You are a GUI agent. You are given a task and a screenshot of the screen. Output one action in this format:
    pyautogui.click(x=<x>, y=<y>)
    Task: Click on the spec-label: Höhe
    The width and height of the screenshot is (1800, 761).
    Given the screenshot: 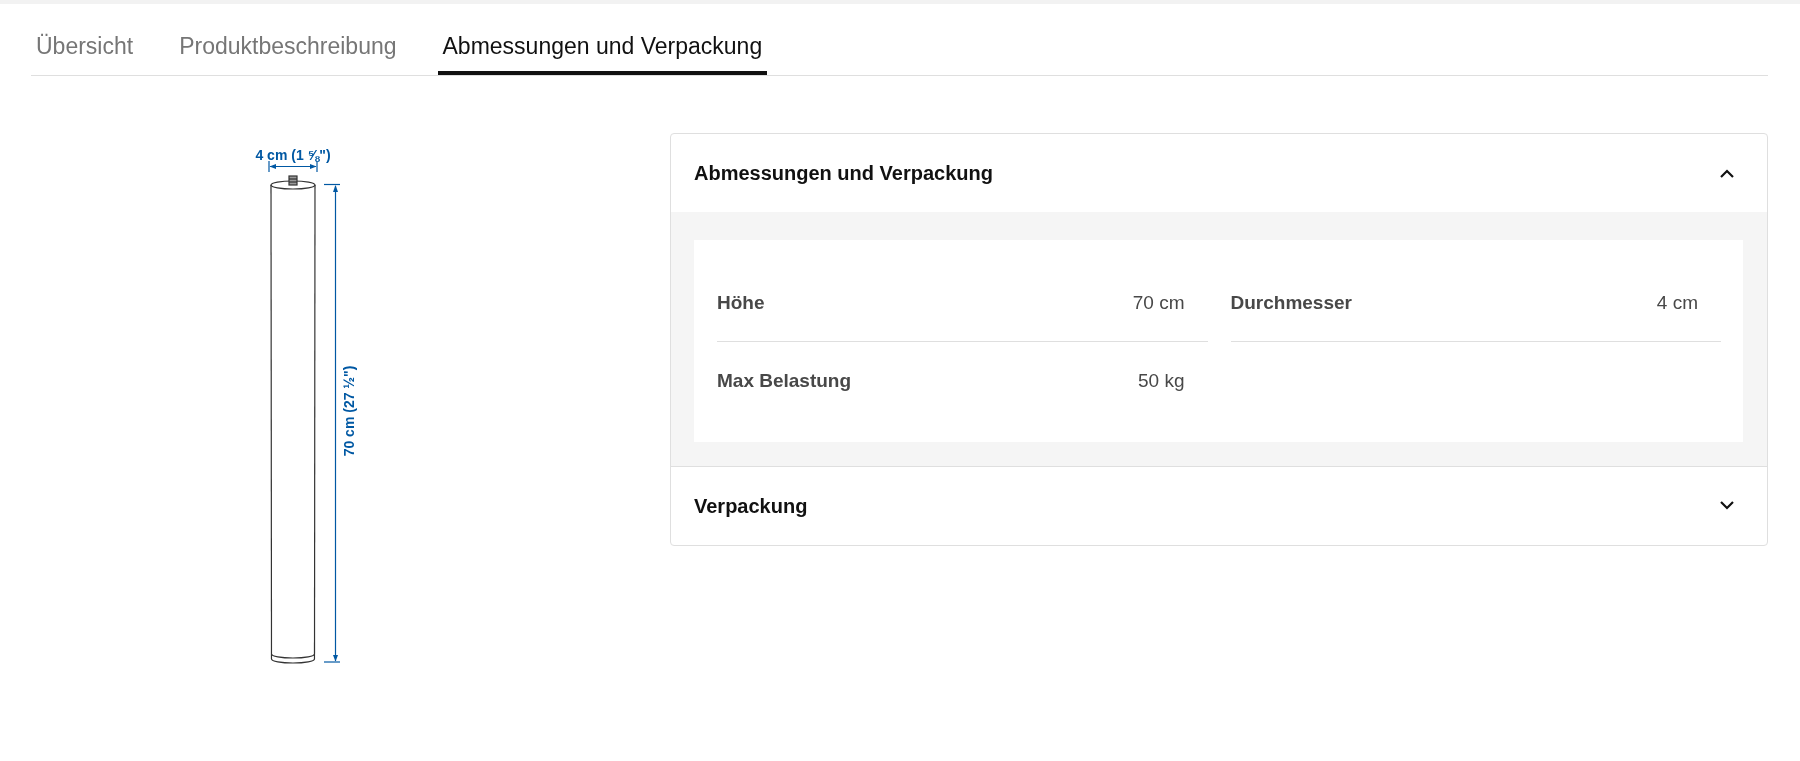 What is the action you would take?
    pyautogui.click(x=741, y=303)
    